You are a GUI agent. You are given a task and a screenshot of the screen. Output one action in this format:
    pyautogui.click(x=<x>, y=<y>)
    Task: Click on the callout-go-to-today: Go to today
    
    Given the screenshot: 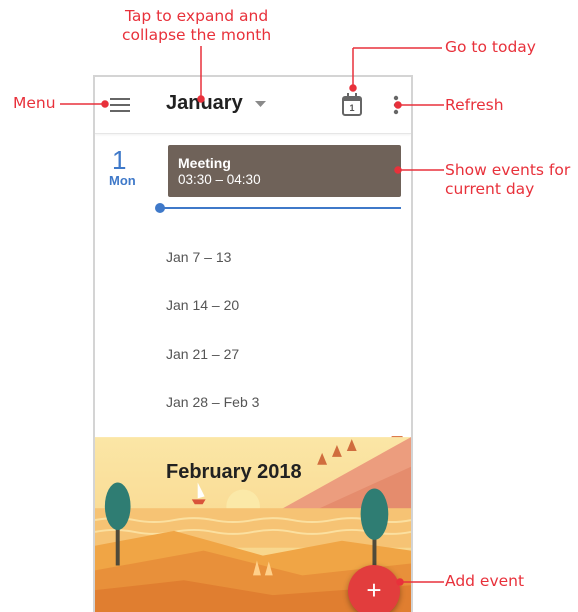 What is the action you would take?
    pyautogui.click(x=490, y=47)
    